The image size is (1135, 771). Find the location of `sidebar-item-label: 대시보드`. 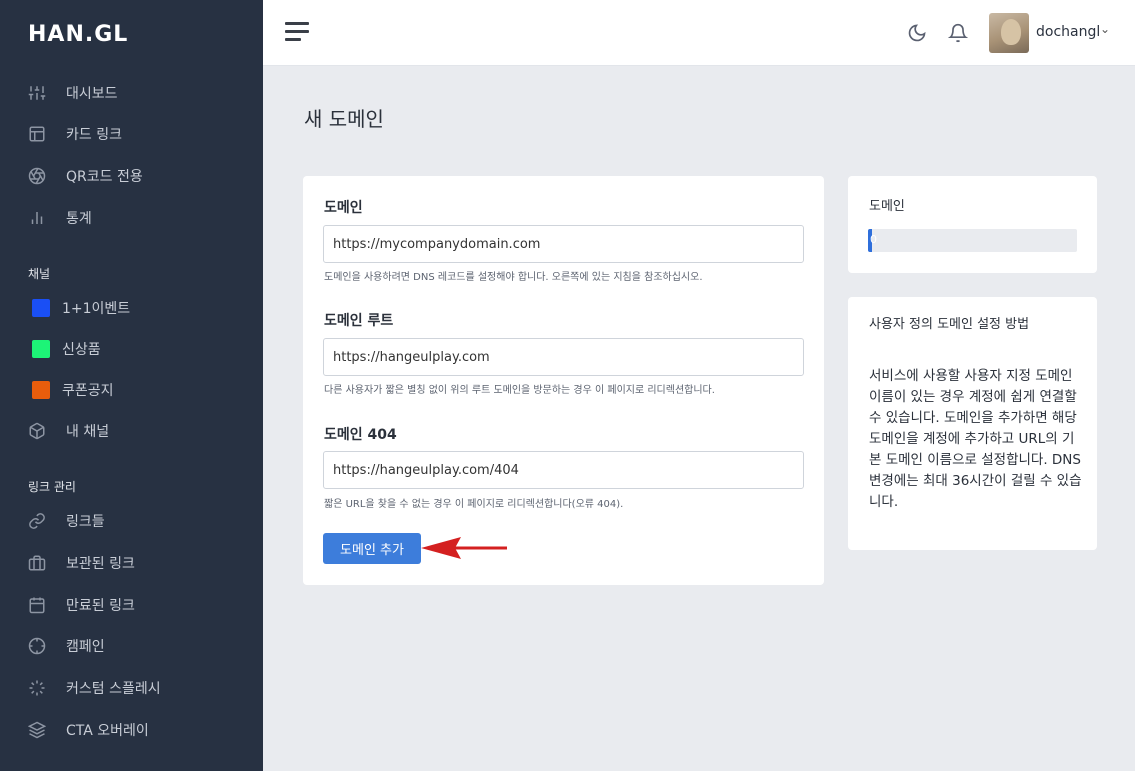

sidebar-item-label: 대시보드 is located at coordinates (92, 94).